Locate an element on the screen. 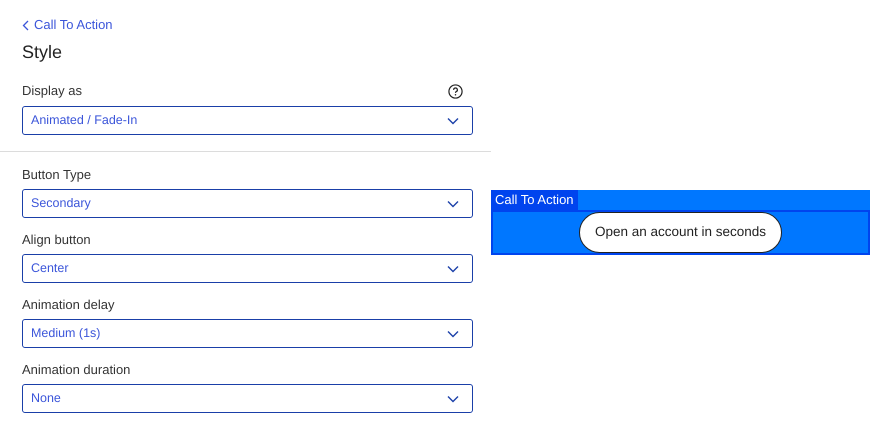 The width and height of the screenshot is (870, 436). field-label: Animation delay is located at coordinates (69, 305).